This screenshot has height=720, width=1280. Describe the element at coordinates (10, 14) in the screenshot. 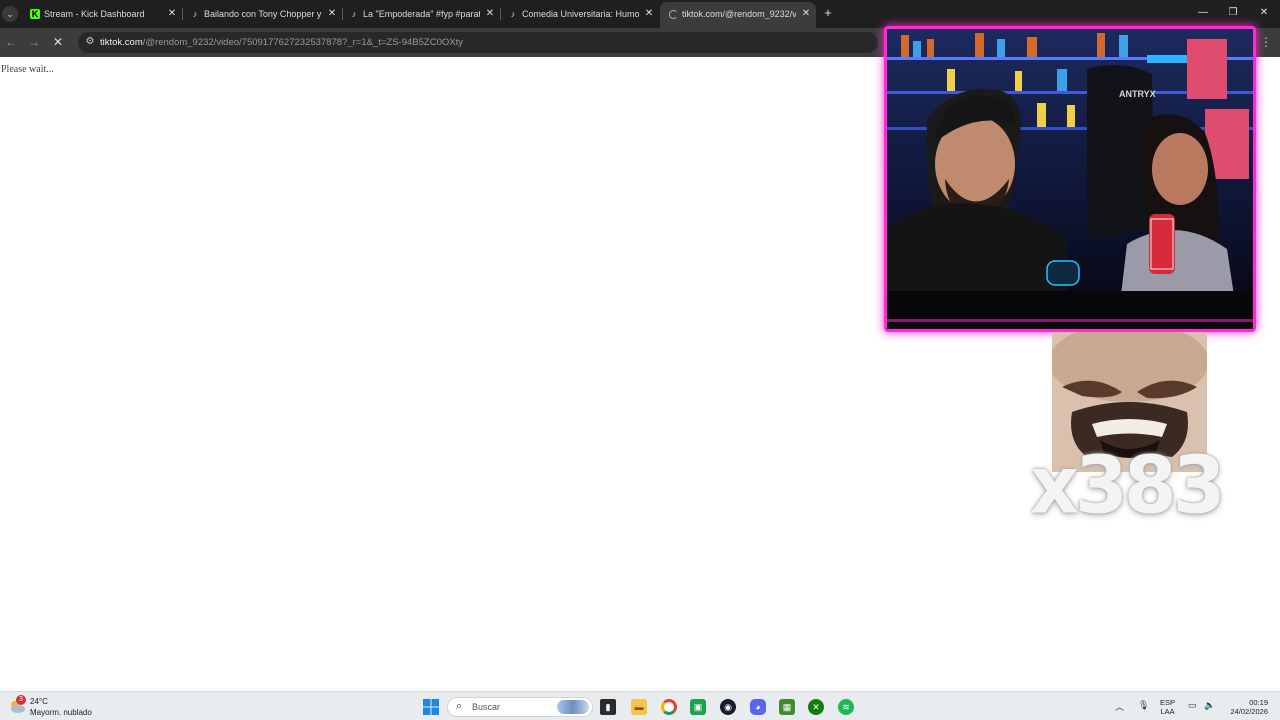

I see `tab-search-menu-button: ⌄` at that location.